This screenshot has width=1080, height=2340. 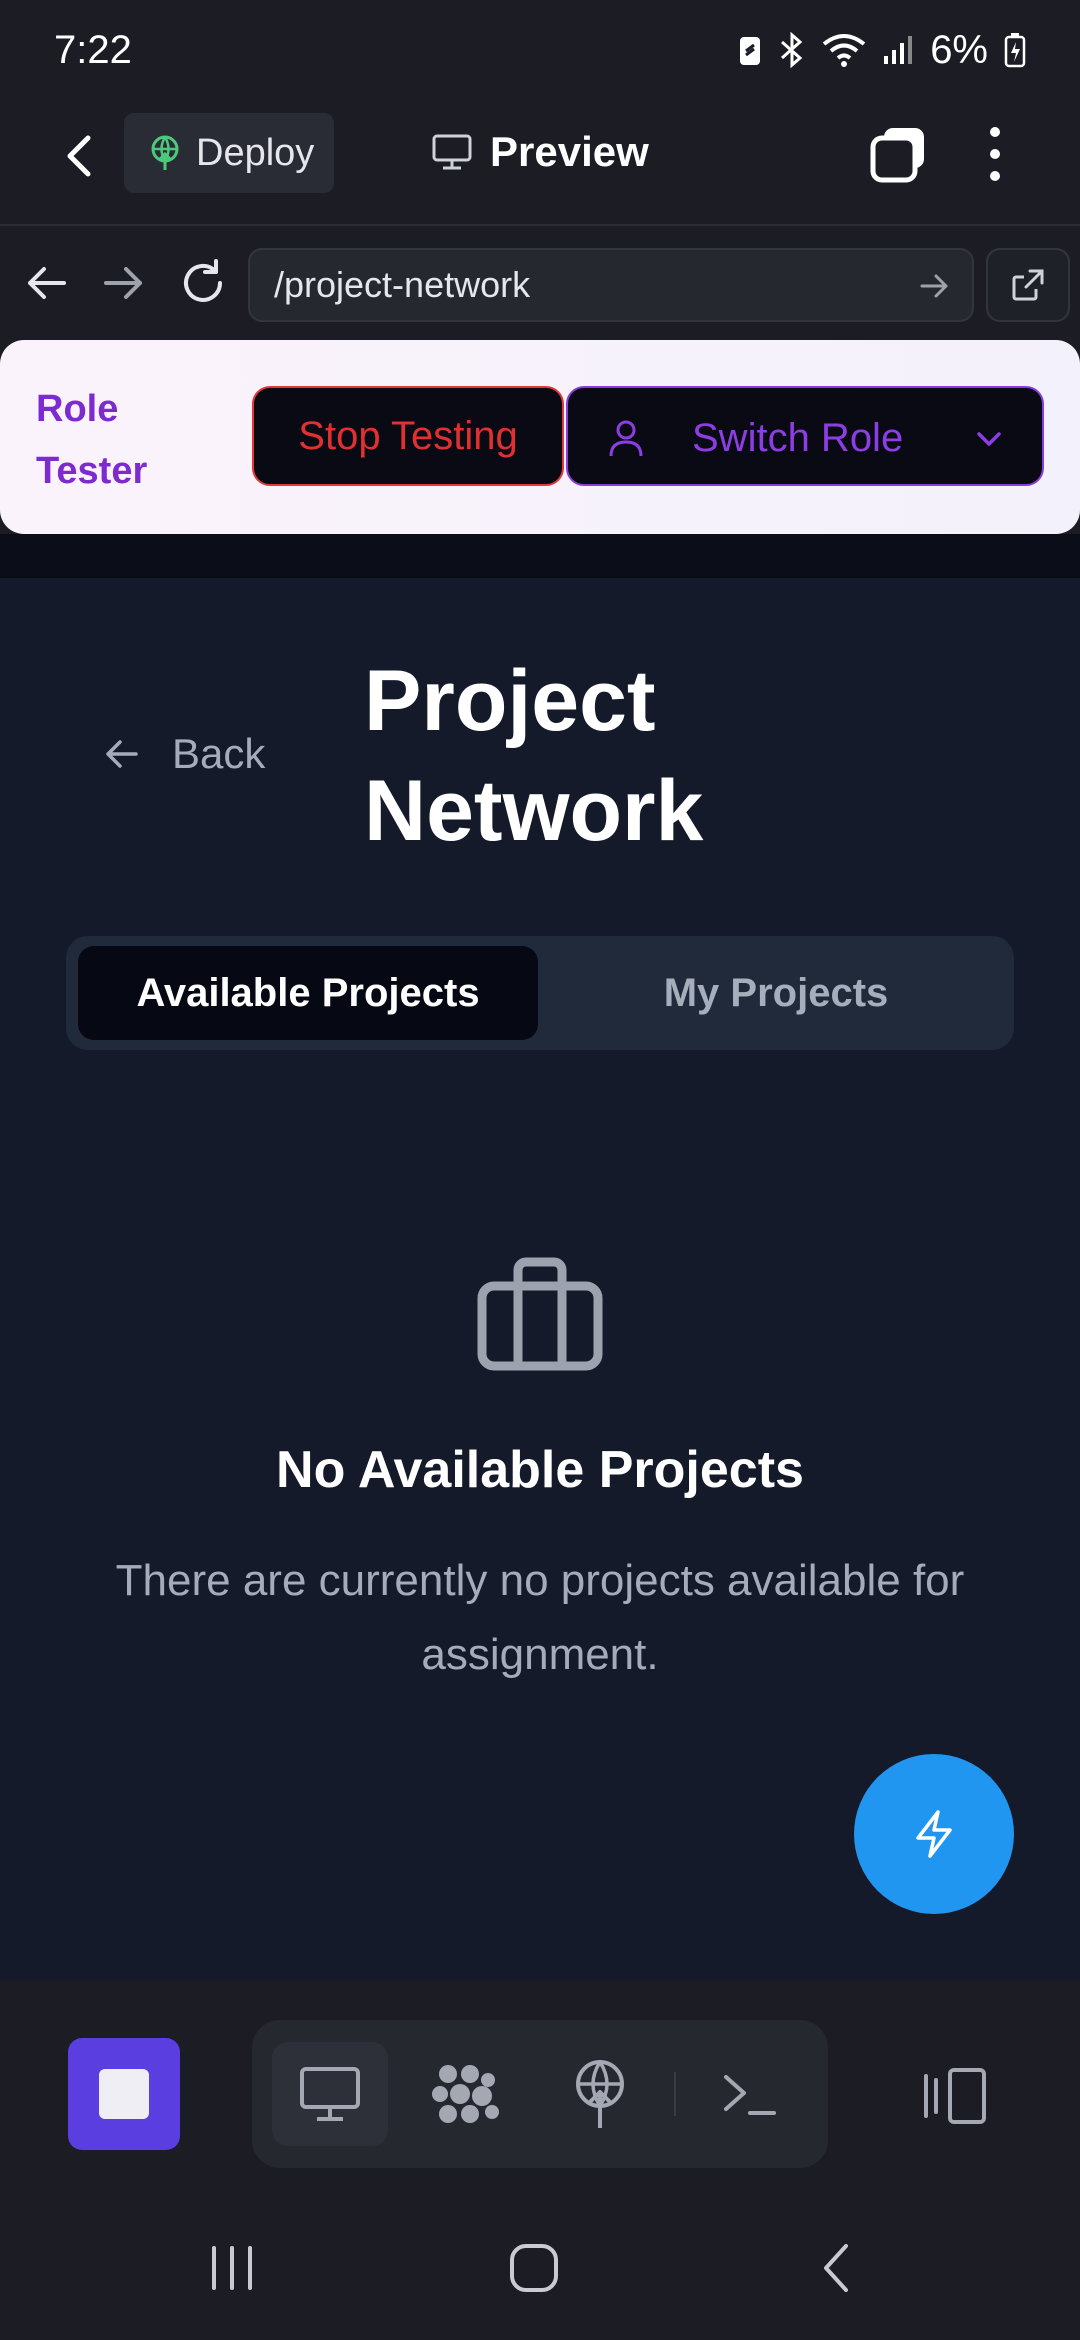 What do you see at coordinates (882, 50) in the screenshot?
I see `status-icons: 6%` at bounding box center [882, 50].